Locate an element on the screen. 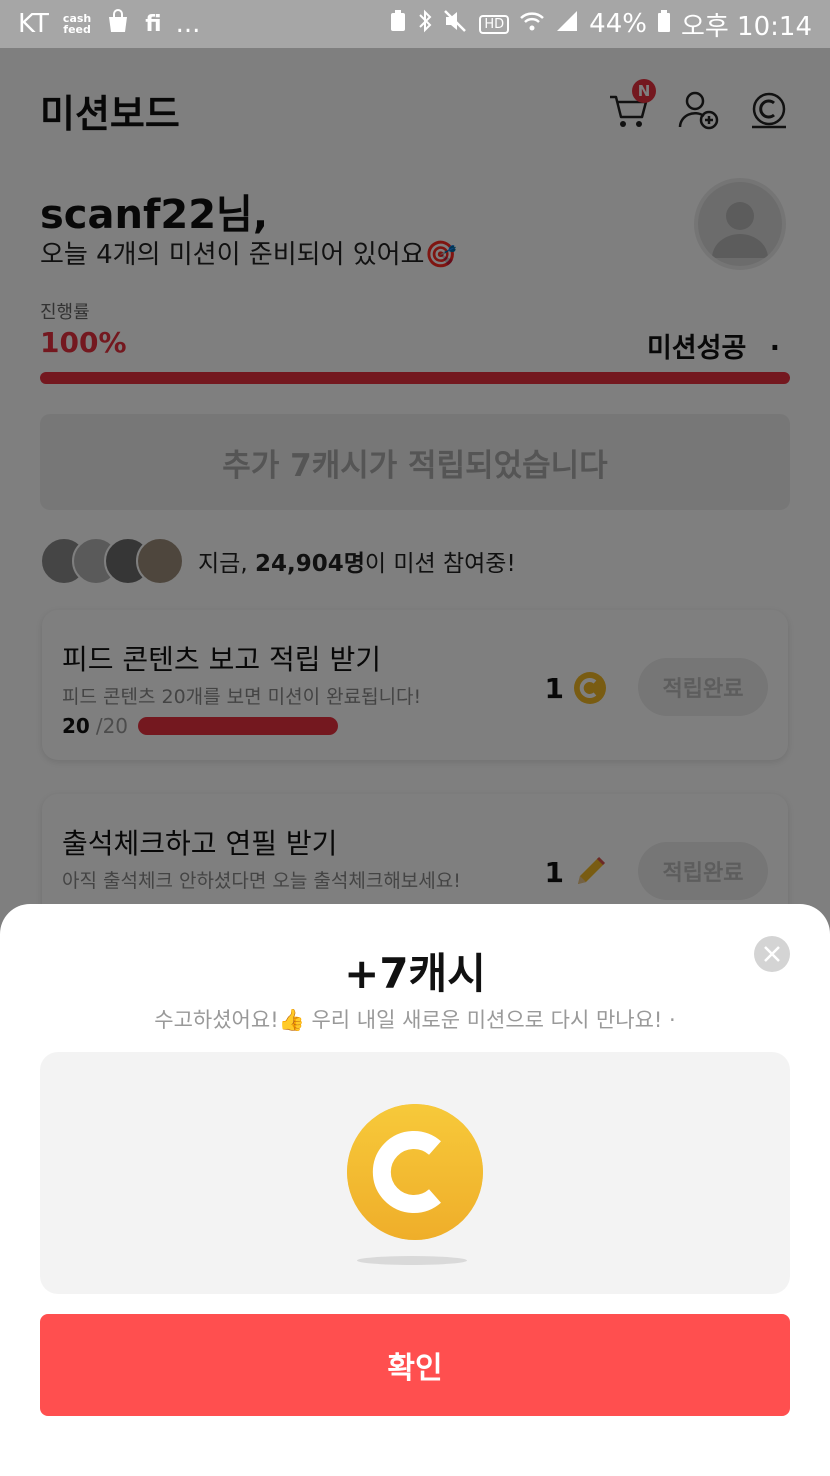 This screenshot has width=830, height=1476. coin-shadow is located at coordinates (412, 1260).